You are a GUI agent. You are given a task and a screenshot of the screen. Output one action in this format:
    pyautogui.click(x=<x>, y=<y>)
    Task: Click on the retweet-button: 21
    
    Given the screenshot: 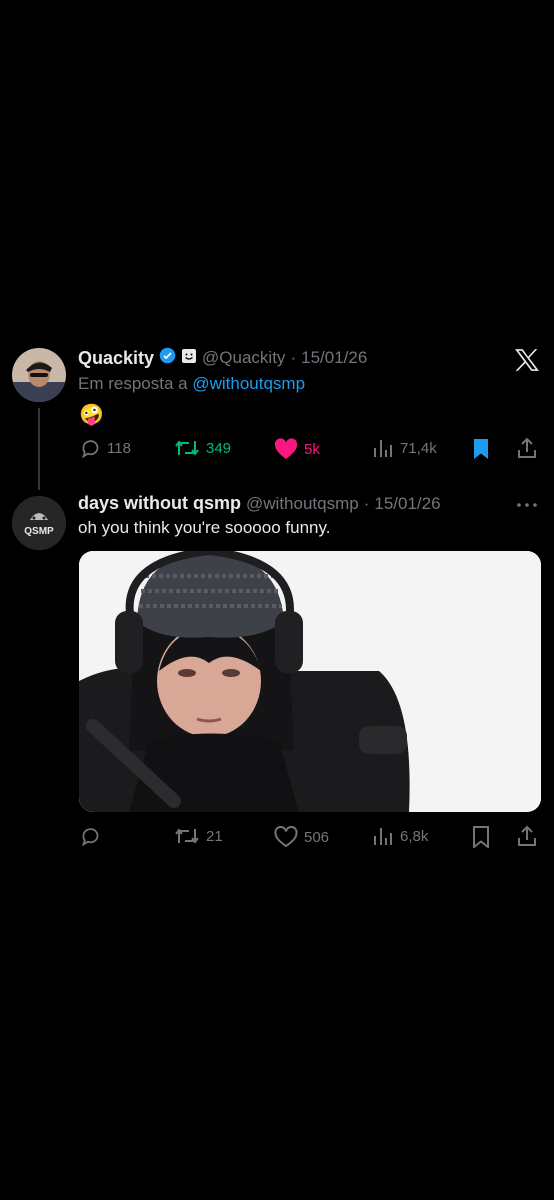 What is the action you would take?
    pyautogui.click(x=198, y=836)
    